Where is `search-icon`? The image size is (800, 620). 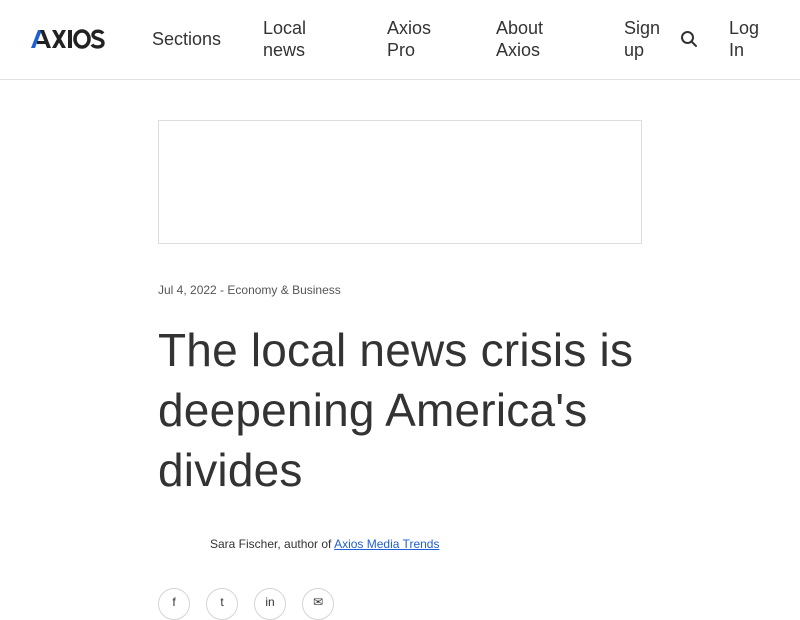 search-icon is located at coordinates (689, 39).